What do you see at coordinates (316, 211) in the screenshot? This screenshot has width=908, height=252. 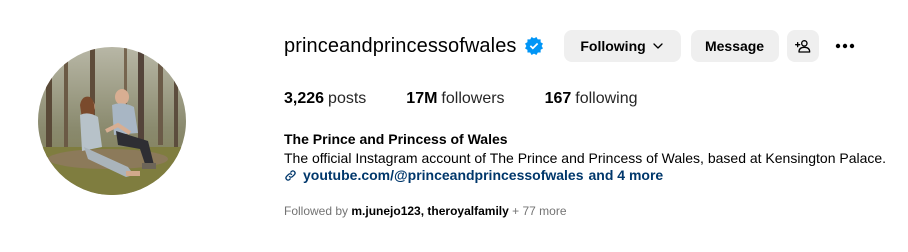 I see `followed-by-prefix: Followed by` at bounding box center [316, 211].